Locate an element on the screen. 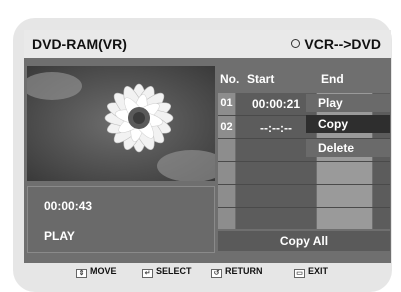  header-no: No. is located at coordinates (230, 79).